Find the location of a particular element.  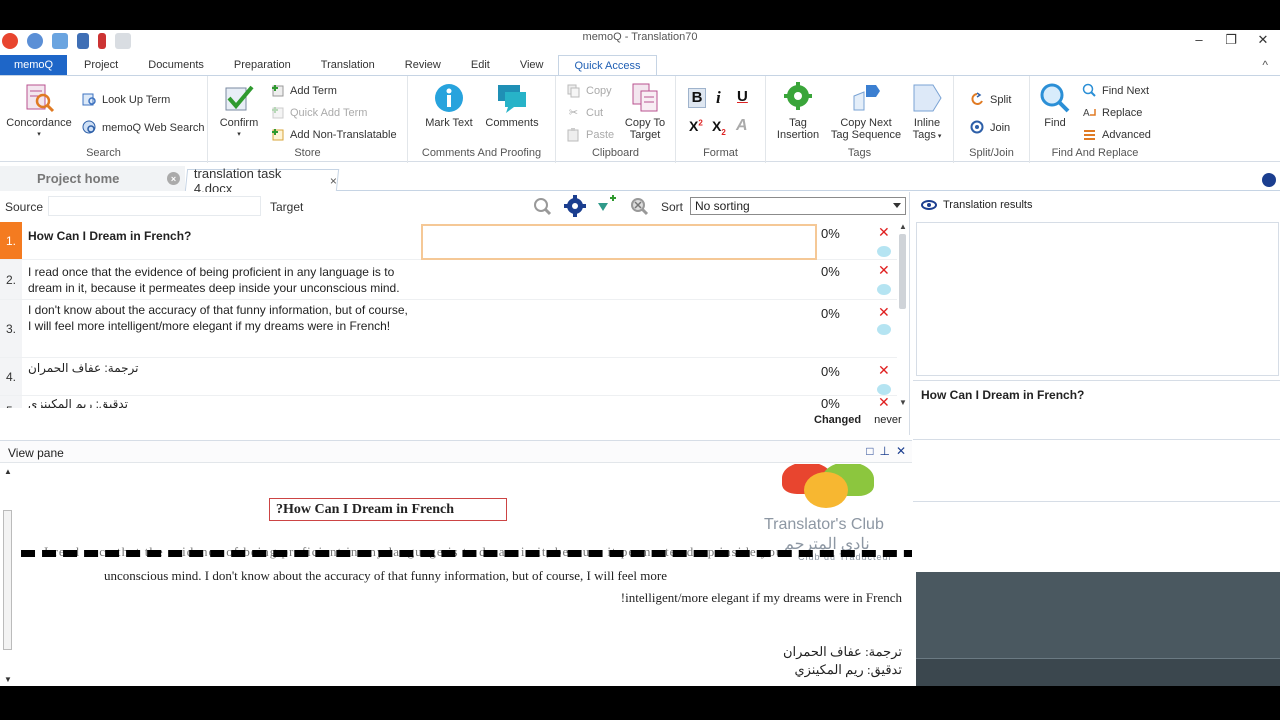

bold-button: B is located at coordinates (697, 98).